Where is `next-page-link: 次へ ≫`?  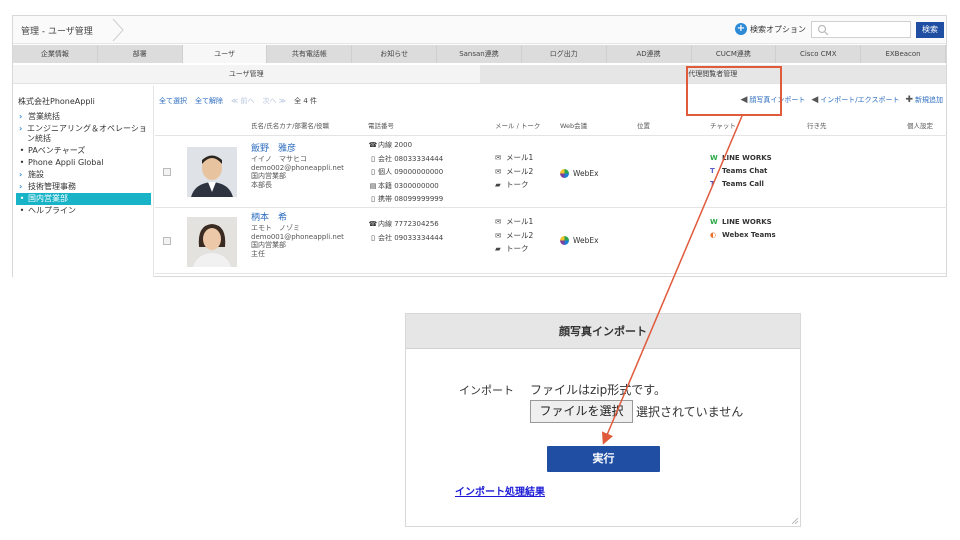
next-page-link: 次へ ≫ is located at coordinates (275, 101).